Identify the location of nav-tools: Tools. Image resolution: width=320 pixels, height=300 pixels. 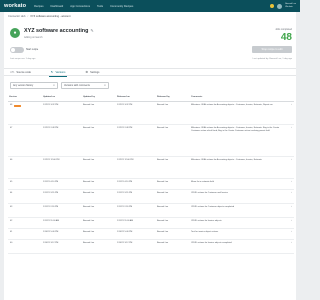
(100, 6).